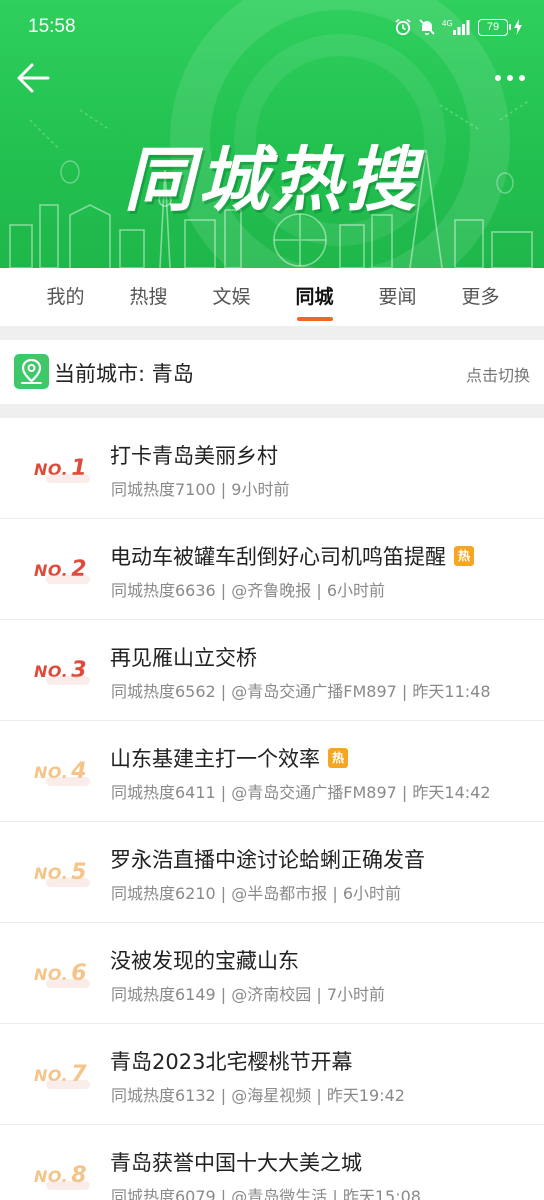 Image resolution: width=544 pixels, height=1200 pixels. Describe the element at coordinates (427, 27) in the screenshot. I see `mute-bell-icon` at that location.